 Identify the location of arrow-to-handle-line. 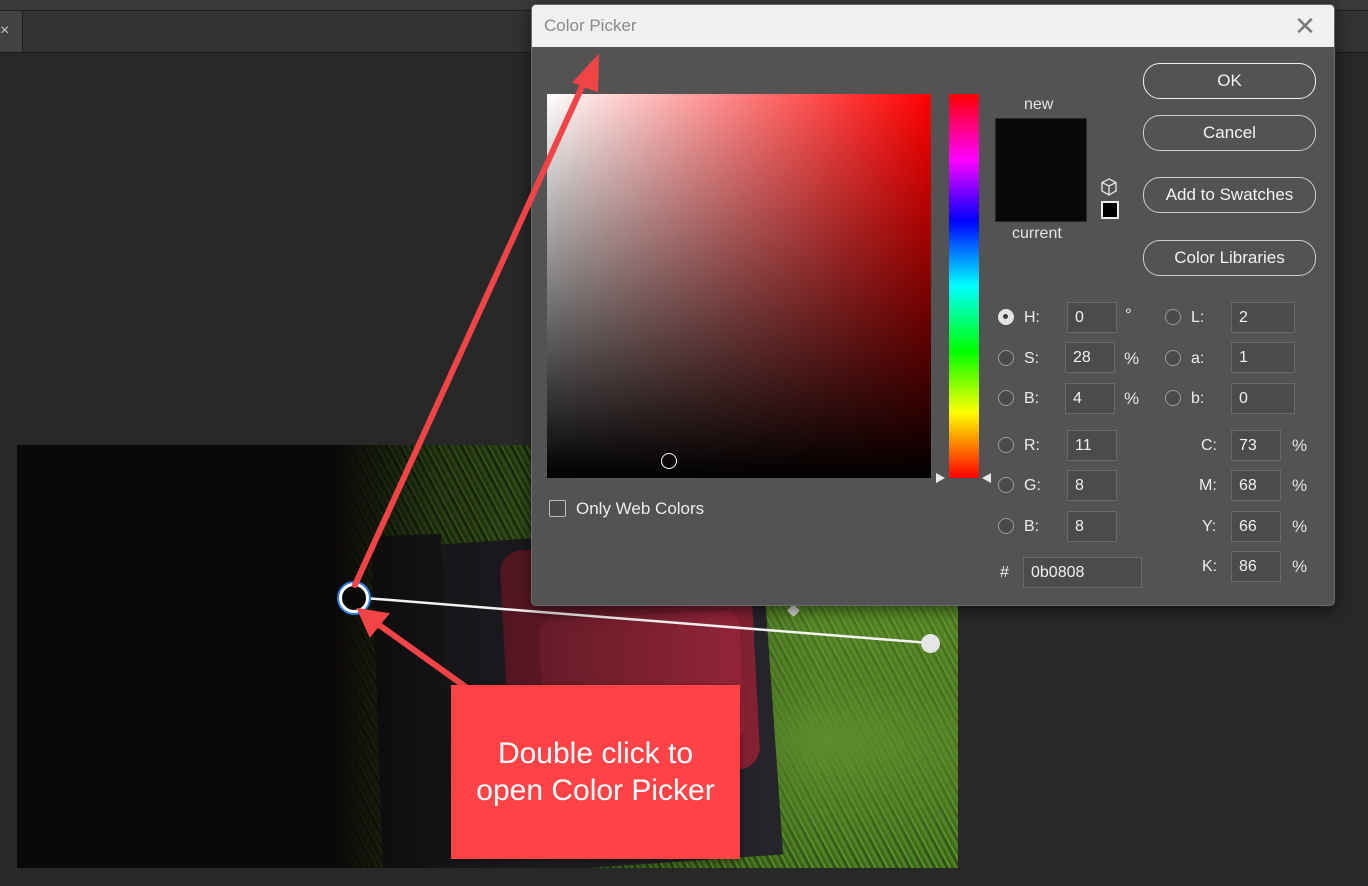
(422, 656).